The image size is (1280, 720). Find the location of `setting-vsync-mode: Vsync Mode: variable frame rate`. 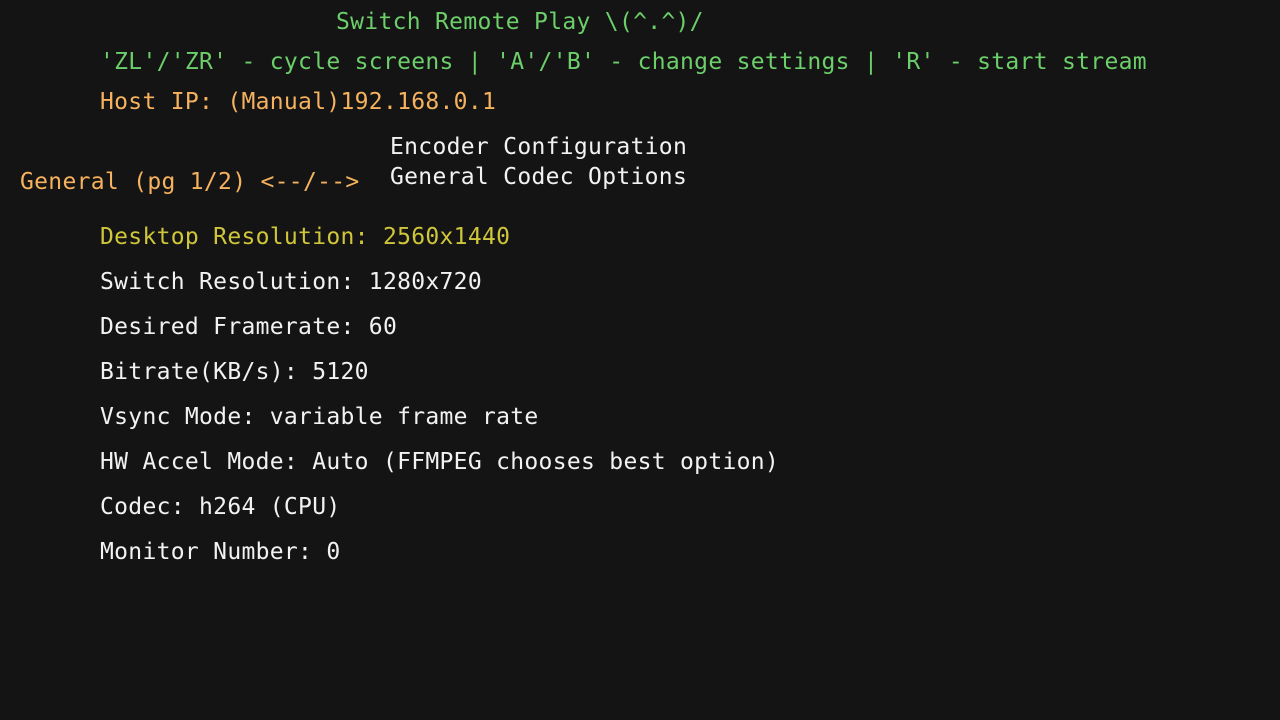

setting-vsync-mode: Vsync Mode: variable frame rate is located at coordinates (319, 417).